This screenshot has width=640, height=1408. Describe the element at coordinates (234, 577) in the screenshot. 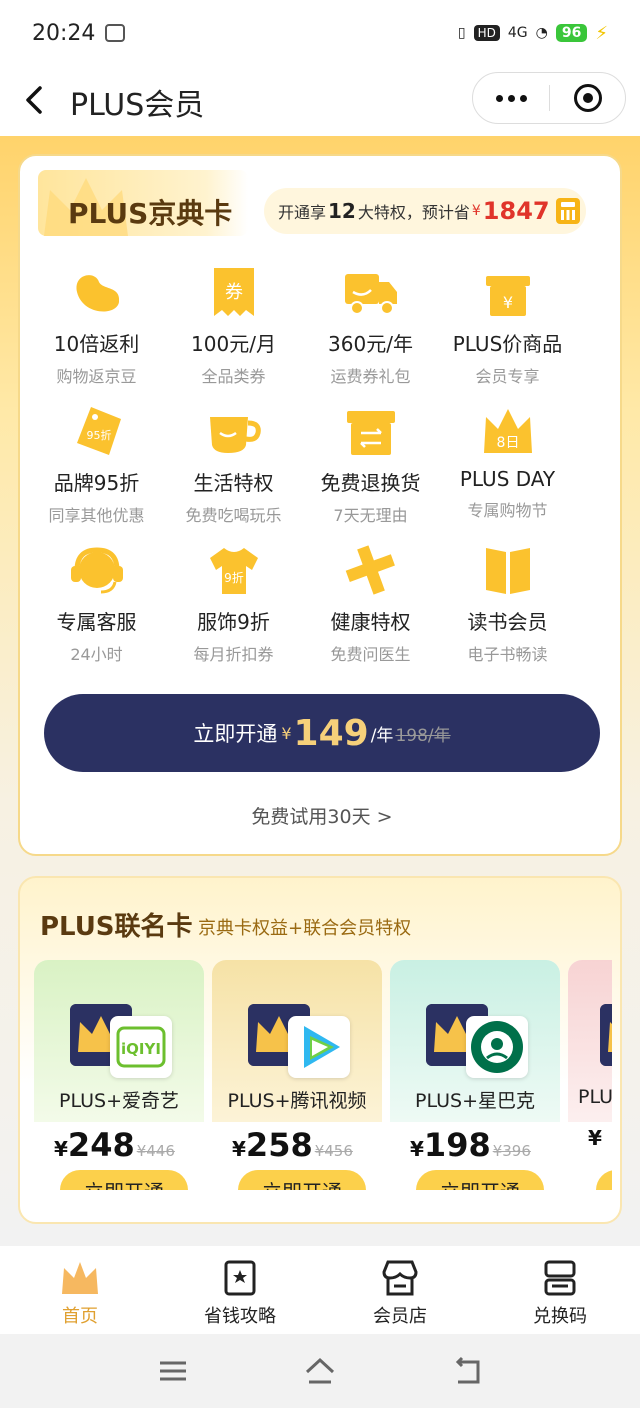

I see `svg-text: 9折` at that location.